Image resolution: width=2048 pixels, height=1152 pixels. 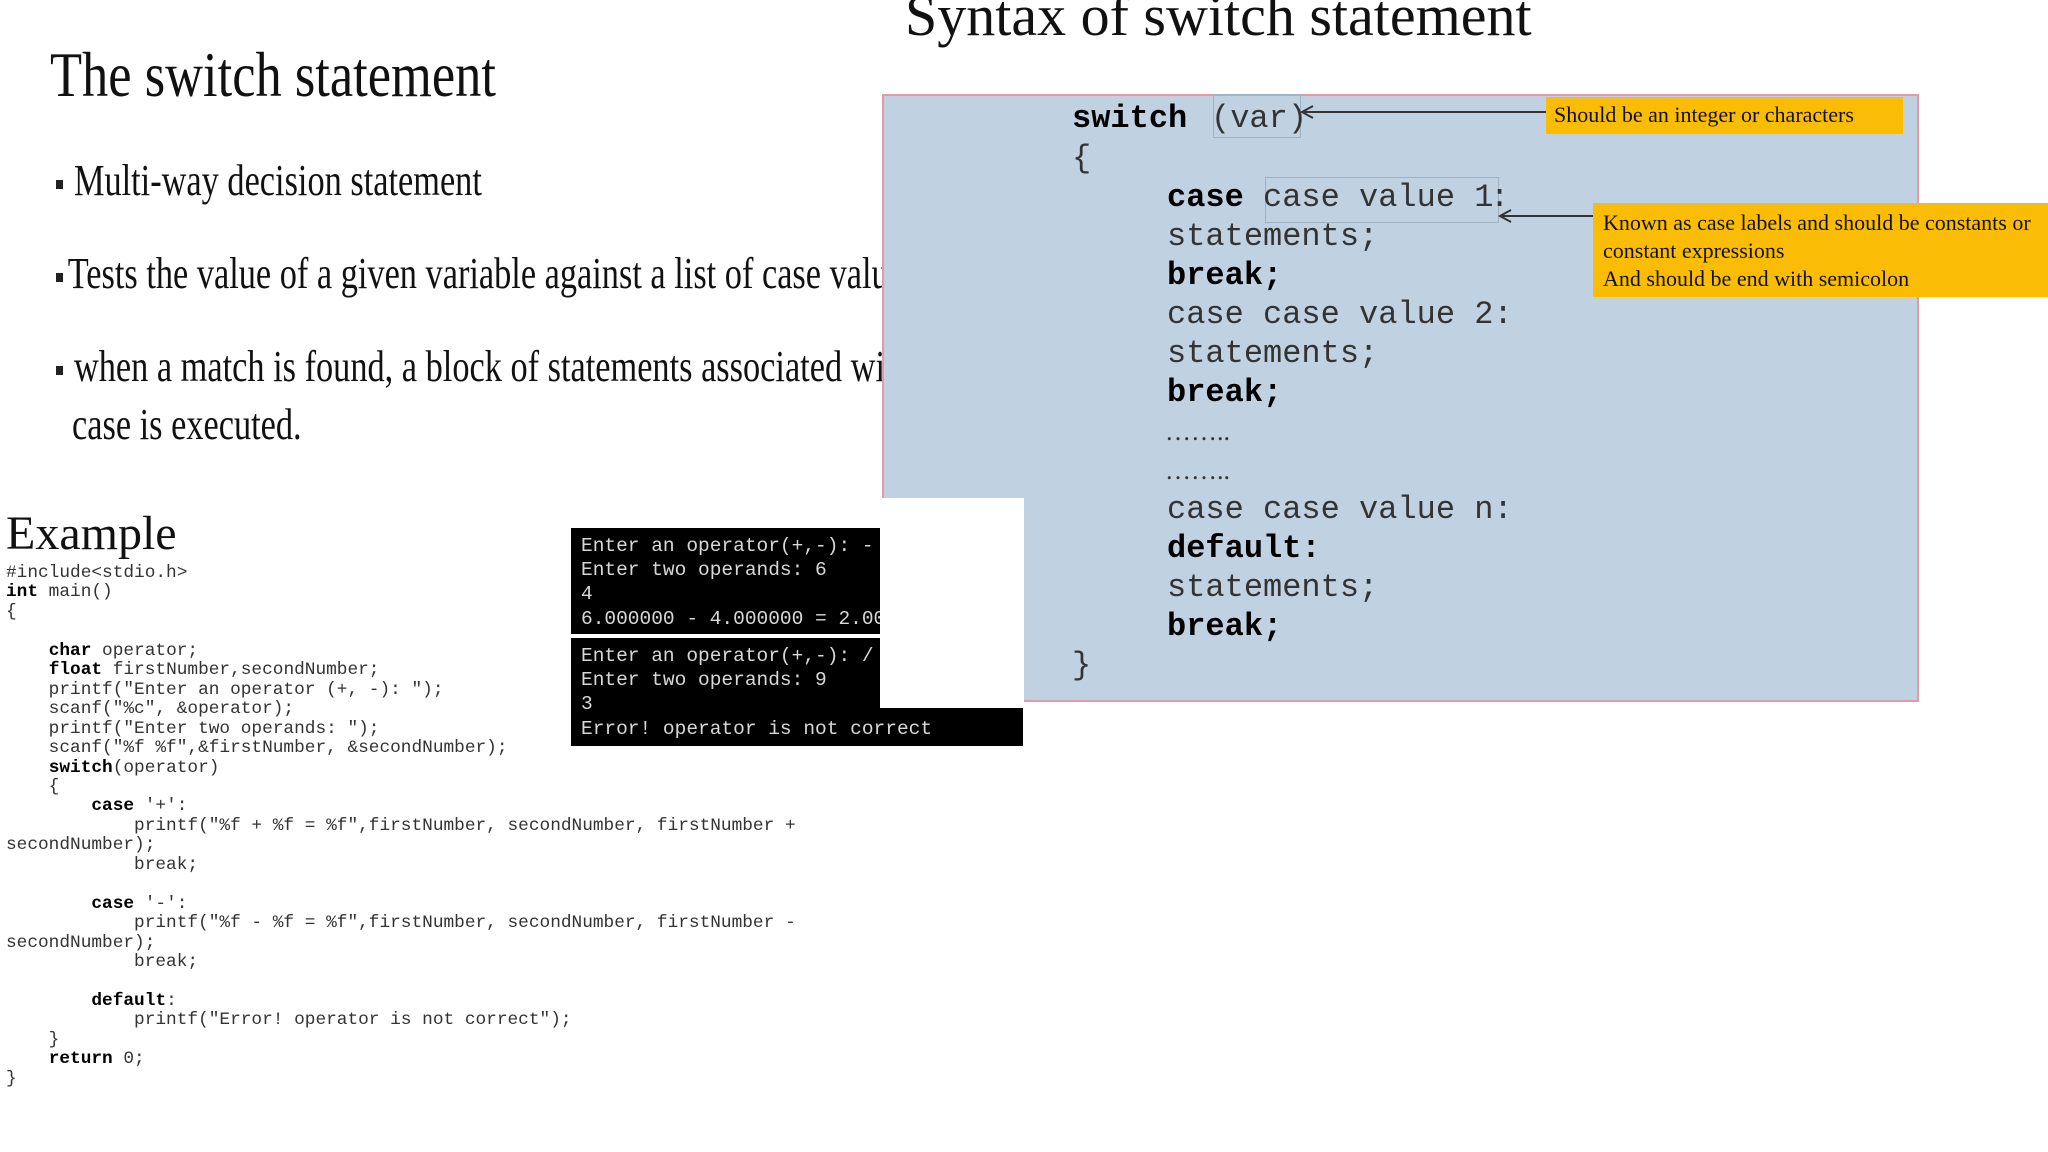 What do you see at coordinates (1446, 164) in the screenshot?
I see `annotation-arrows` at bounding box center [1446, 164].